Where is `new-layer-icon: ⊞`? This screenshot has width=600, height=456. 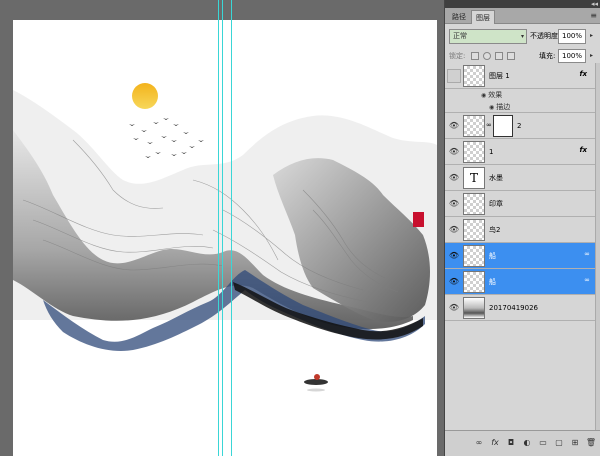
new-layer-icon: ⊞ is located at coordinates (575, 443).